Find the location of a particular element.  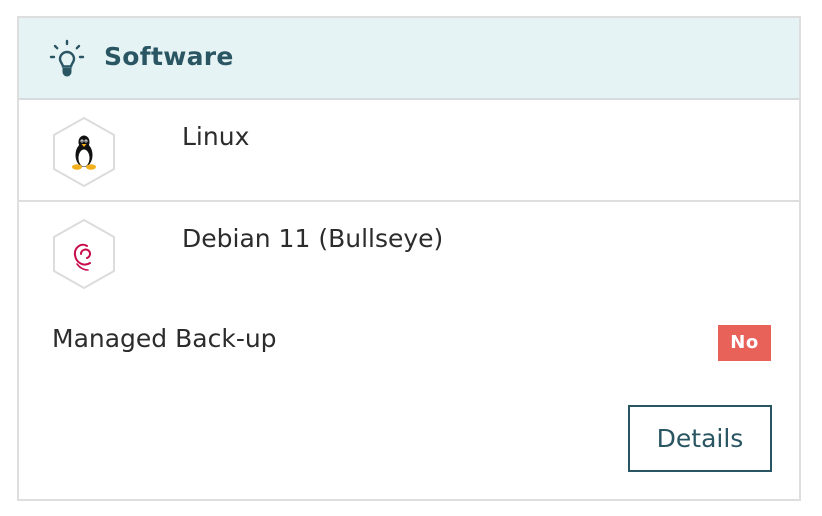

backup-status-badge: No is located at coordinates (744, 343).